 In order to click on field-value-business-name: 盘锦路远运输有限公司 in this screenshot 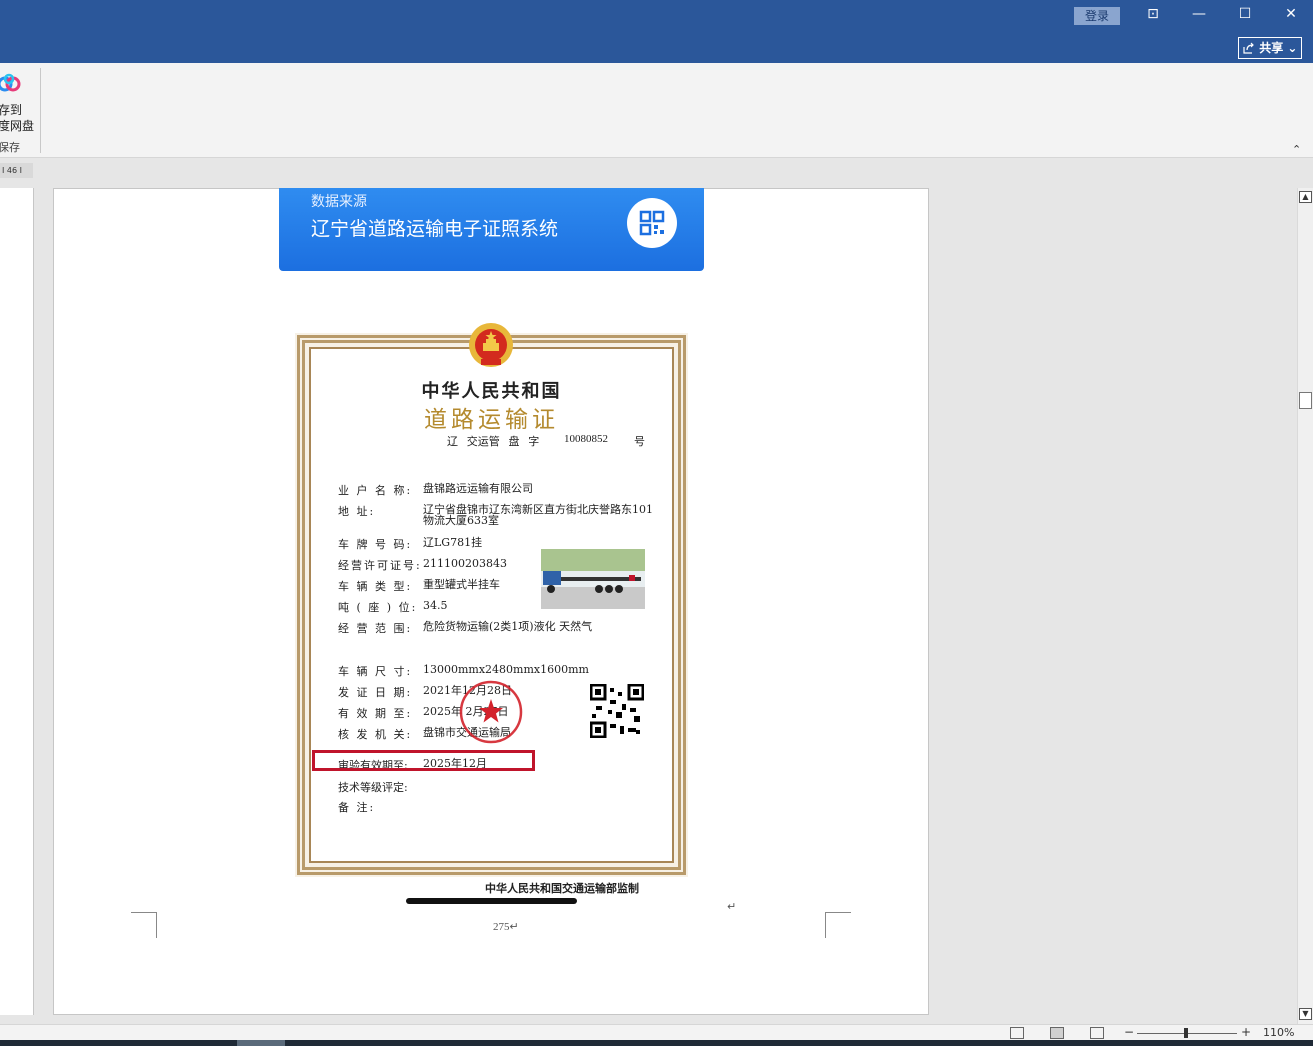, I will do `click(478, 488)`.